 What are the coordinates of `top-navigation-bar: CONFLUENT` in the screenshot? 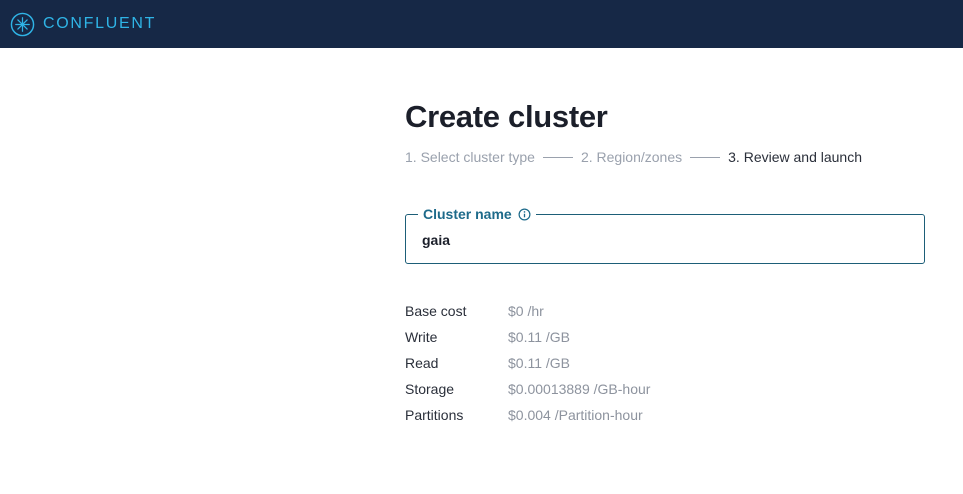 It's located at (481, 24).